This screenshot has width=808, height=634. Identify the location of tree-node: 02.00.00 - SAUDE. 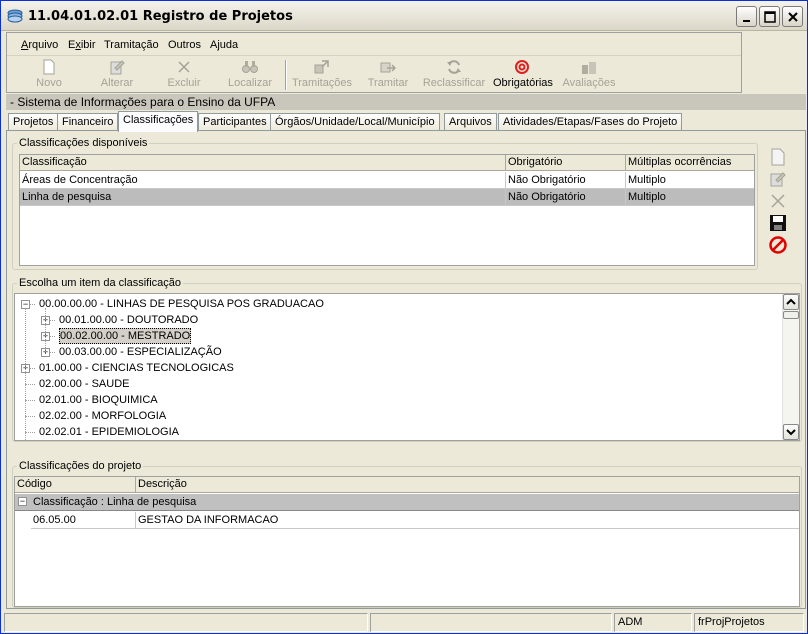
(84, 384).